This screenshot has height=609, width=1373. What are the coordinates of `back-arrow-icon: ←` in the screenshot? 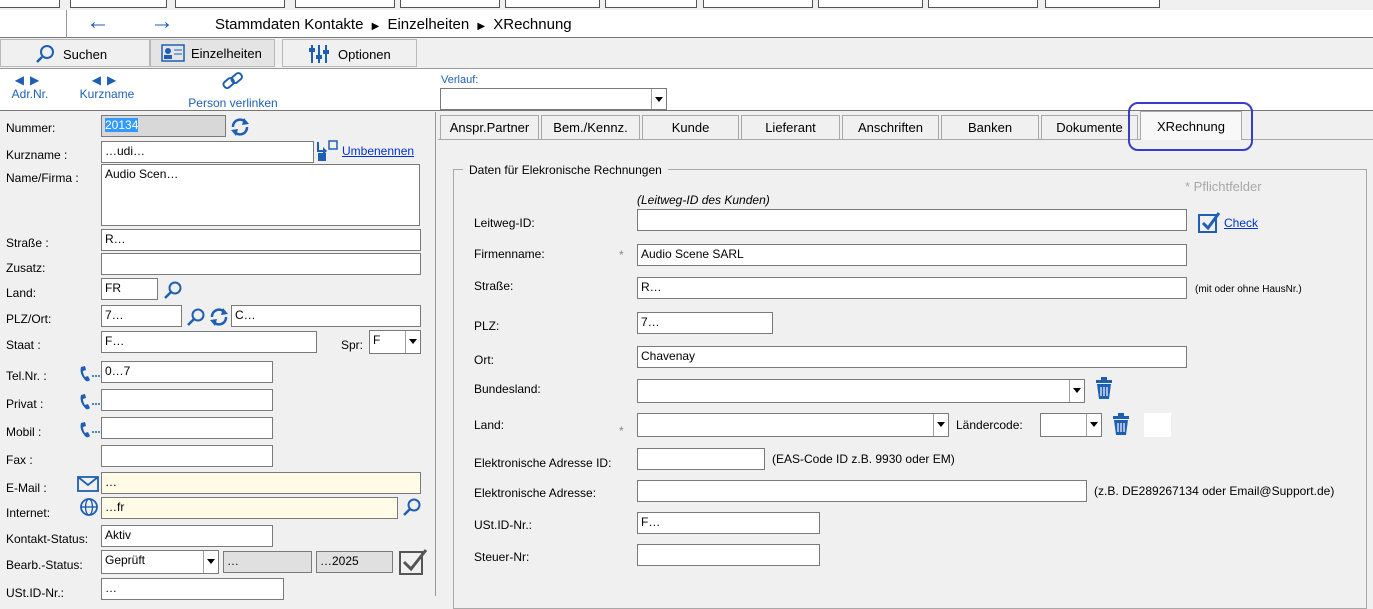 It's located at (98, 22).